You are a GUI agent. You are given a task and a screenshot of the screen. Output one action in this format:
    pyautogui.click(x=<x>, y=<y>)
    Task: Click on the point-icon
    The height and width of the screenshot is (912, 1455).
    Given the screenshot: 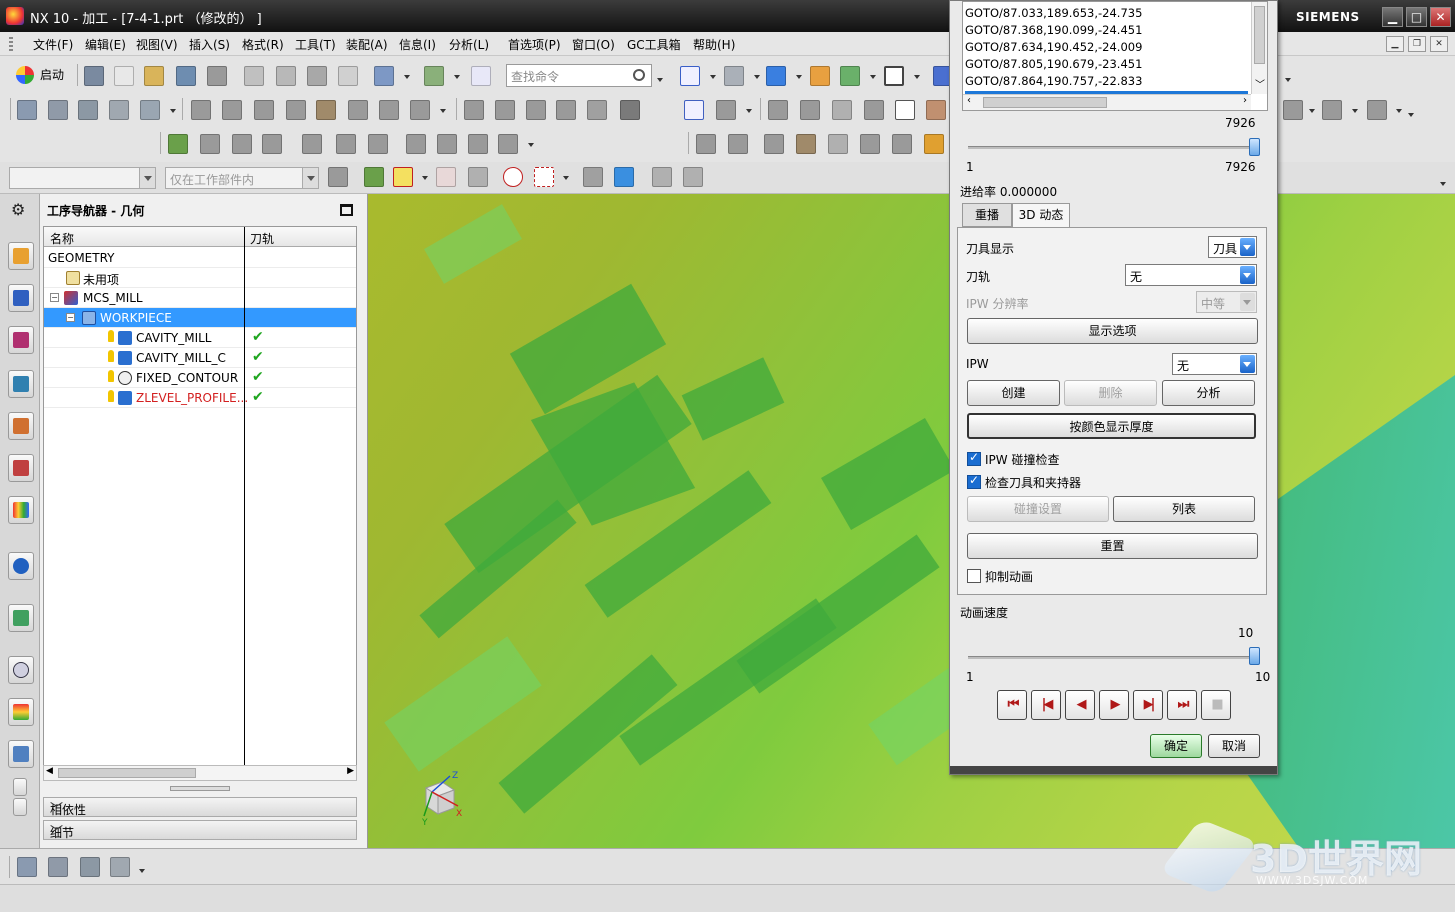 What is the action you would take?
    pyautogui.click(x=905, y=110)
    